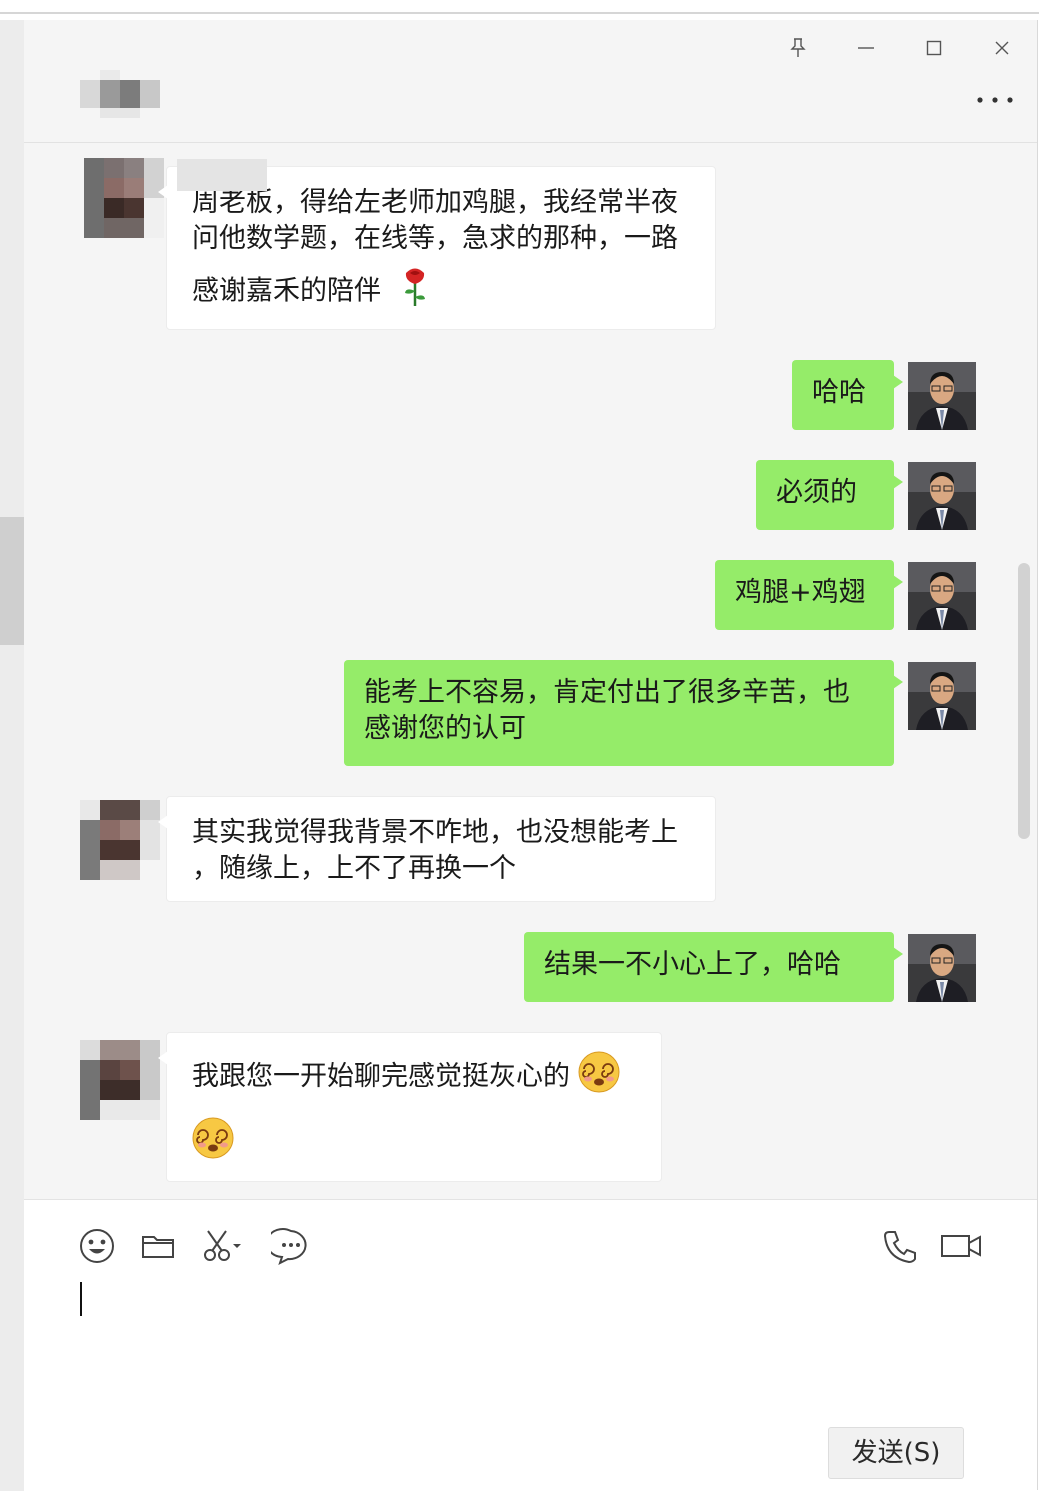 This screenshot has width=1039, height=1491. What do you see at coordinates (540, 1345) in the screenshot?
I see `message-input` at bounding box center [540, 1345].